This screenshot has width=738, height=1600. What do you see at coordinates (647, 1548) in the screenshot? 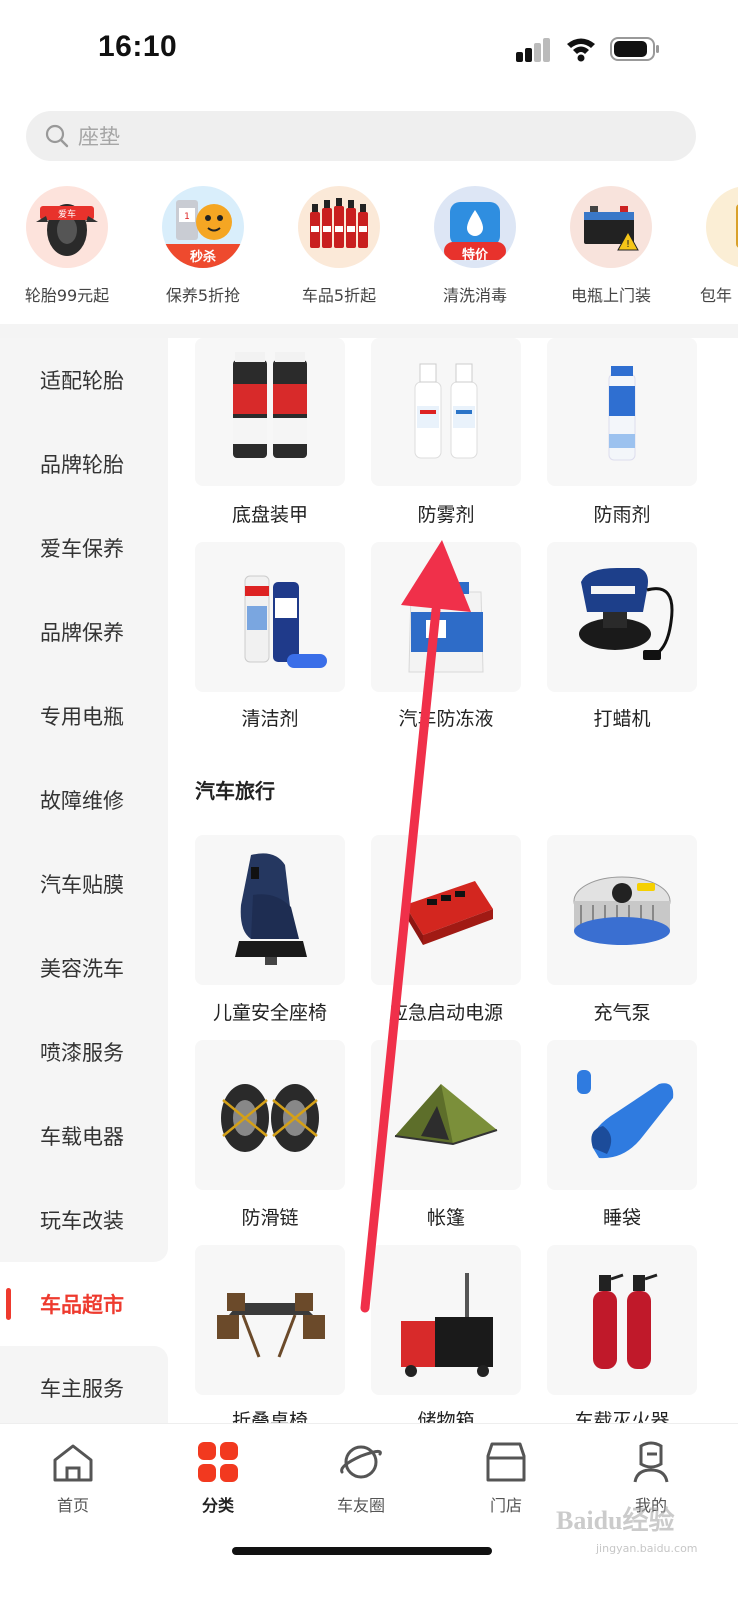
I see `watermark-url: jingyan.baidu.com` at bounding box center [647, 1548].